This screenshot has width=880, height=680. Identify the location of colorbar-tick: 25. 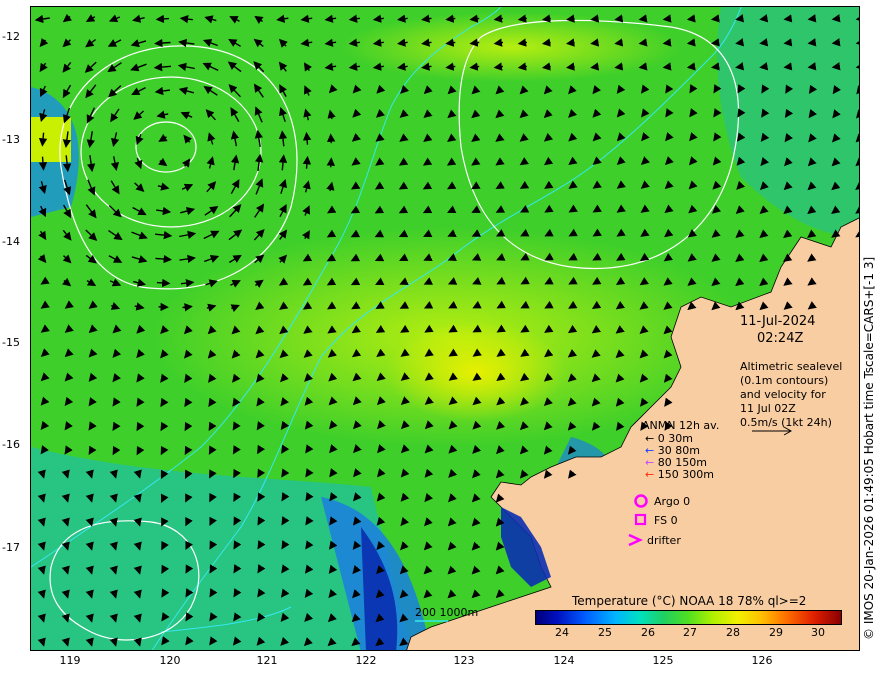
(605, 632).